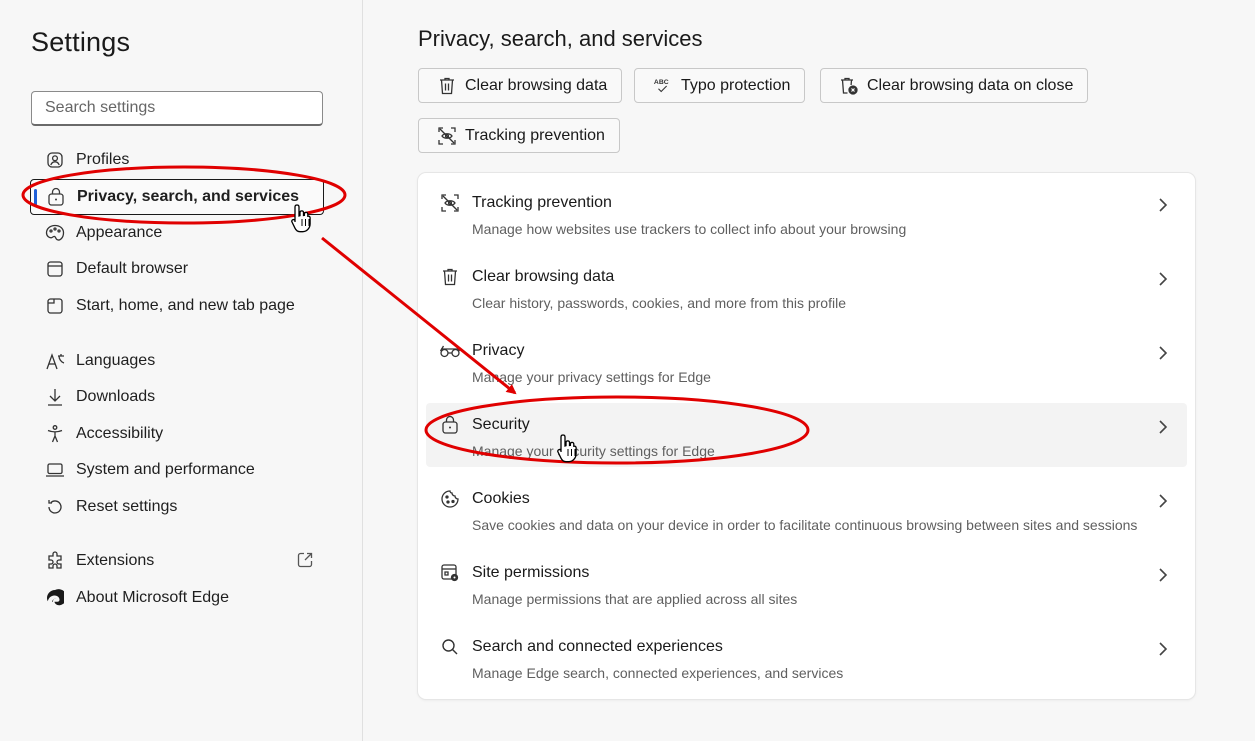 This screenshot has width=1255, height=741. Describe the element at coordinates (177, 361) in the screenshot. I see `sidebar-item-languages: Languages` at that location.